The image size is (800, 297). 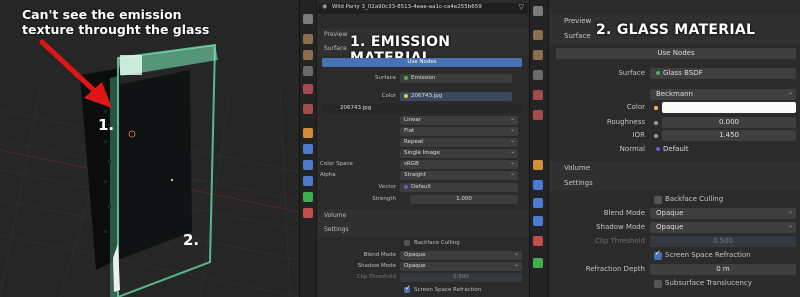 I want to click on properties-tab-strip, so click(x=308, y=148).